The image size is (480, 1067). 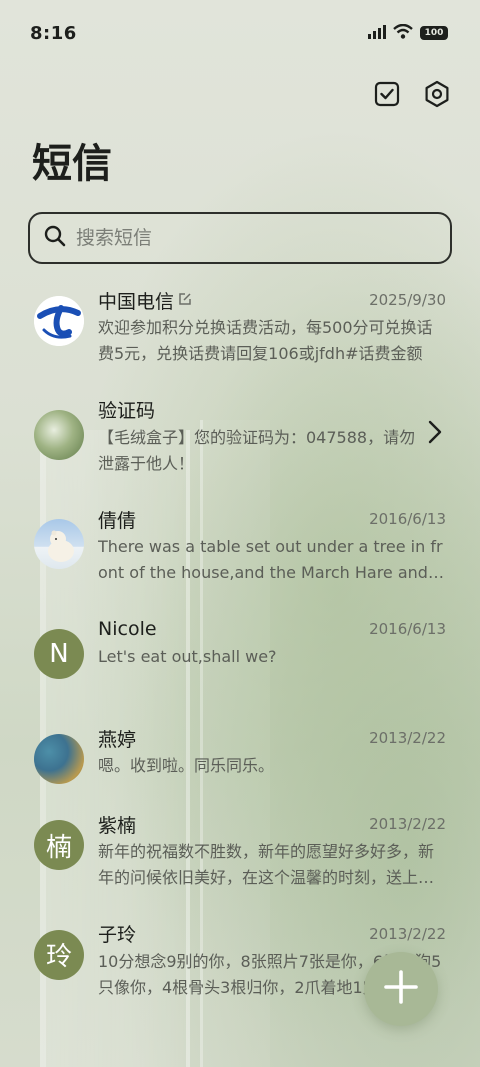 I want to click on message-item-yanting: 燕婷 2013/2/22 嗯。收到啦。同乐同乐。, so click(x=240, y=767).